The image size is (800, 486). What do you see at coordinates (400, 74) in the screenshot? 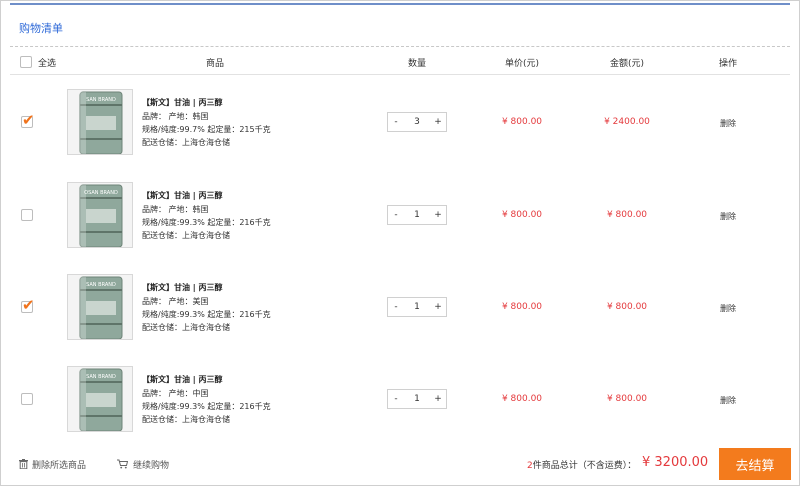
I see `header-divider` at bounding box center [400, 74].